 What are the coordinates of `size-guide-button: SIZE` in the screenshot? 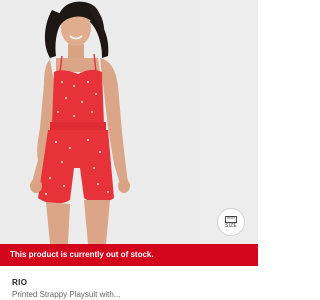 It's located at (231, 222).